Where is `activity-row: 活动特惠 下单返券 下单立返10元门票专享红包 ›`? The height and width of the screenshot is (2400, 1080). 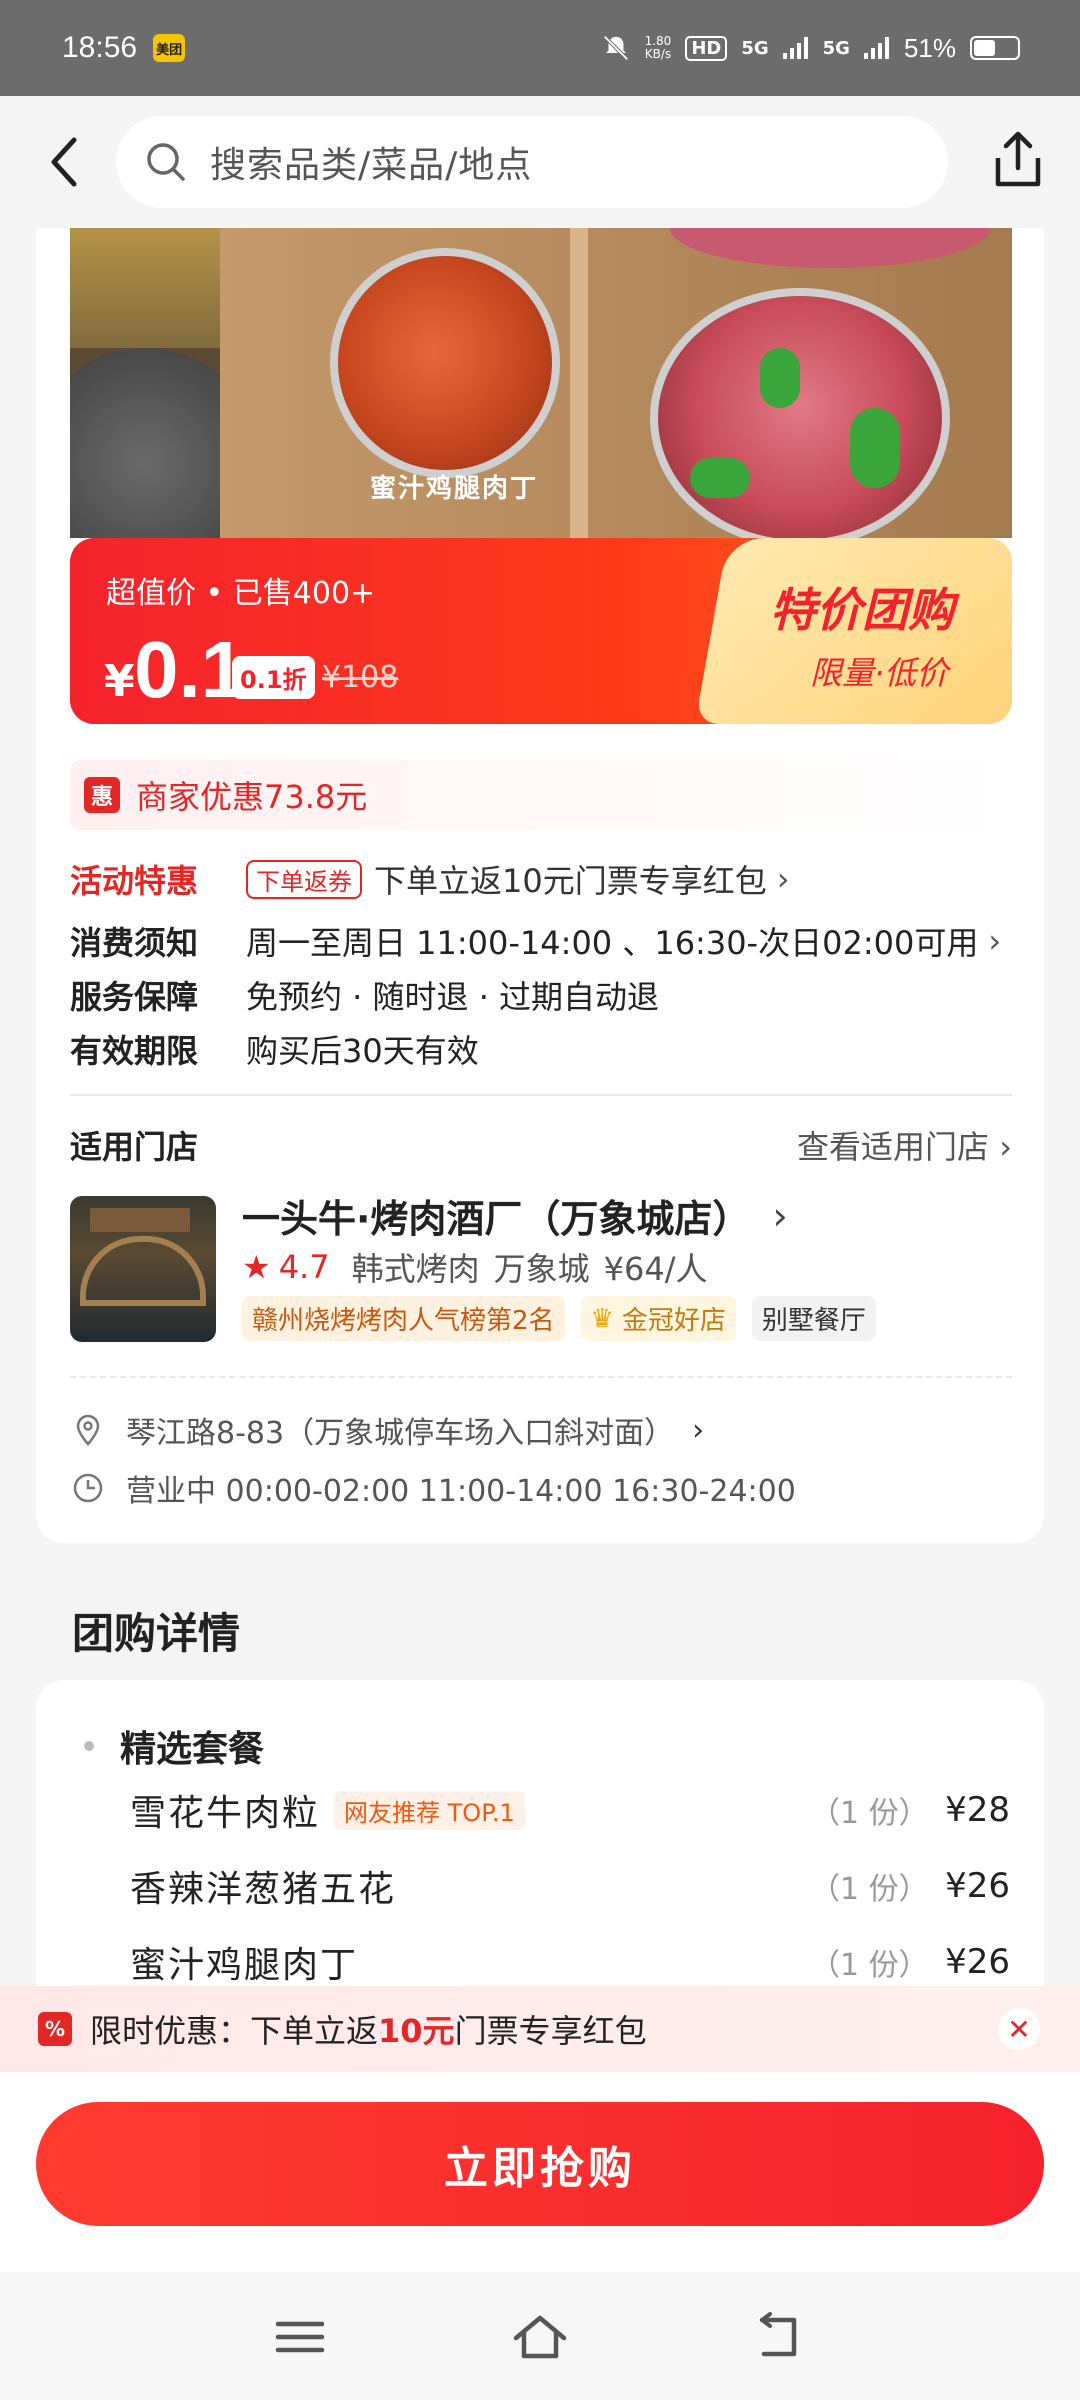
activity-row: 活动特惠 下单返券 下单立返10元门票专享红包 › is located at coordinates (430, 879).